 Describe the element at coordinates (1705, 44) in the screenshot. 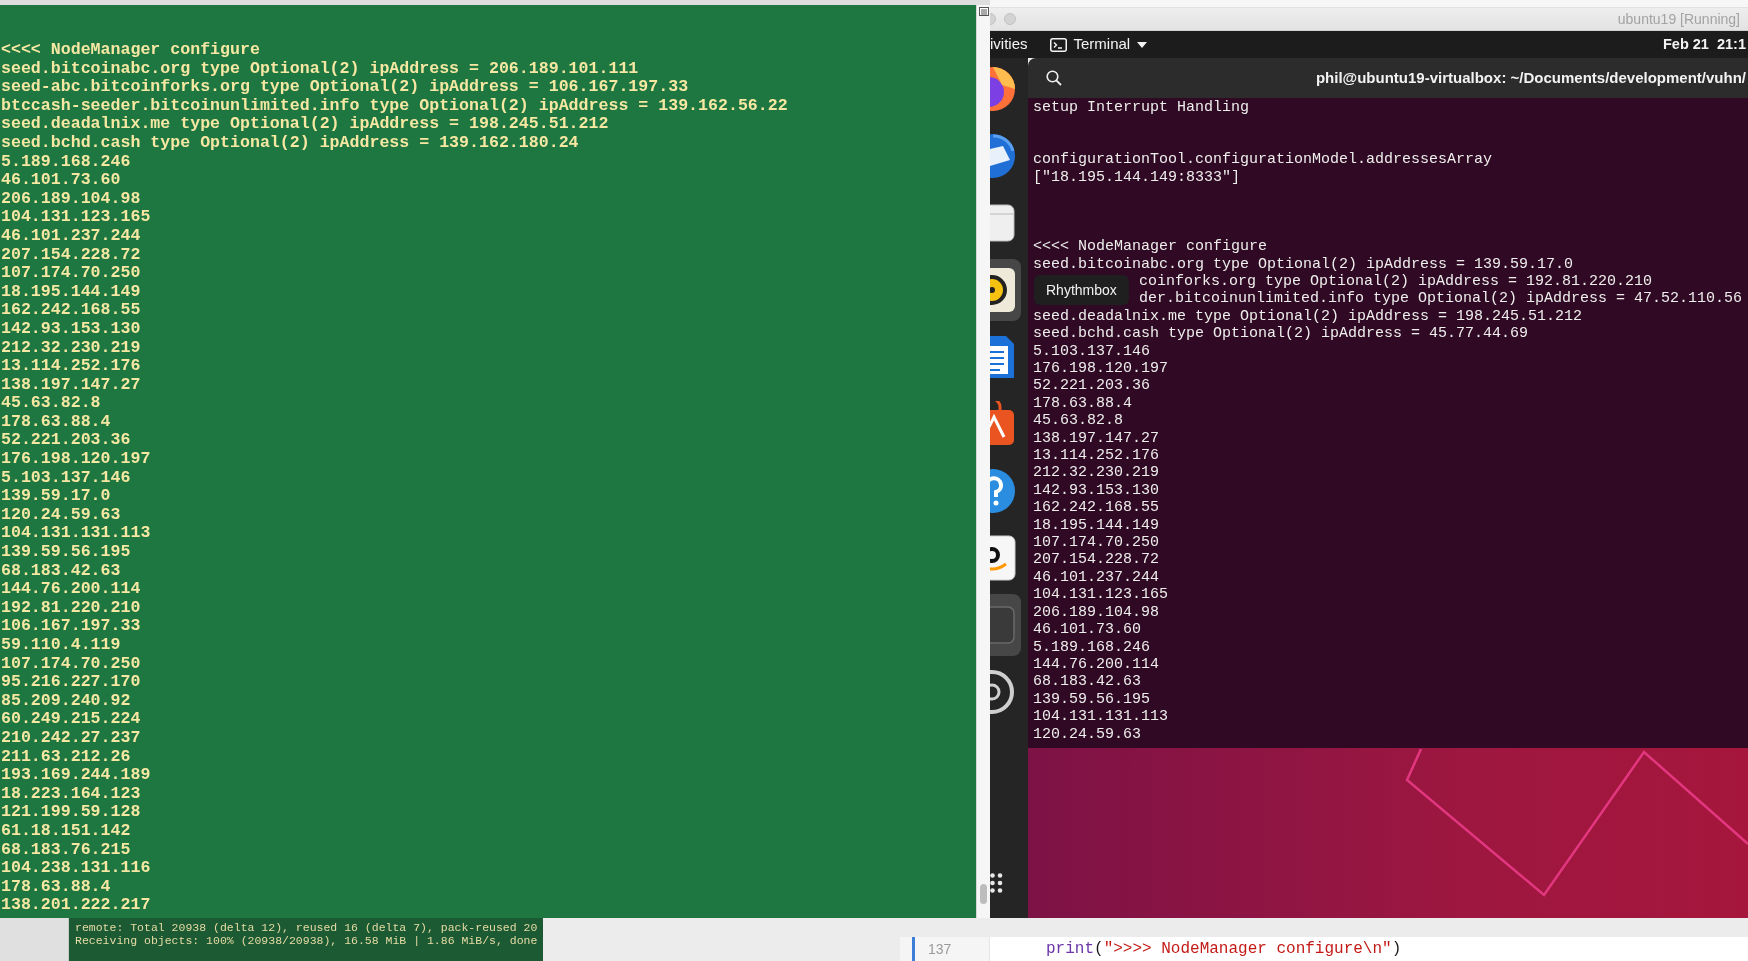

I see `clock-label: Feb 21 21:1` at that location.